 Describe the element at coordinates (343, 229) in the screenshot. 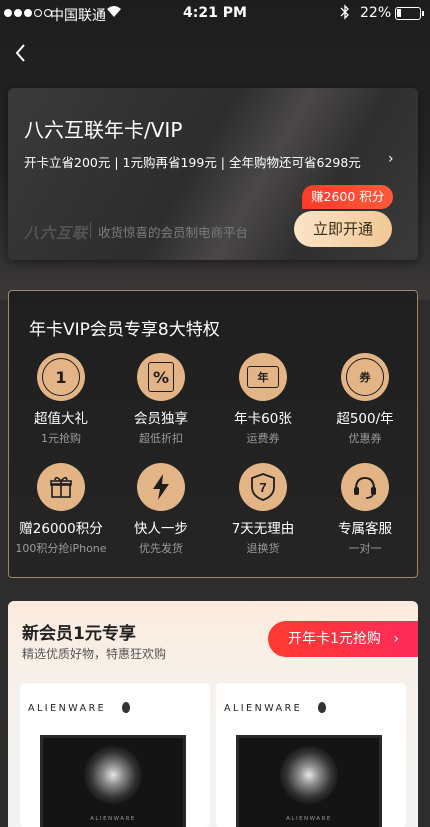

I see `open-membership-button: 立即开通` at that location.